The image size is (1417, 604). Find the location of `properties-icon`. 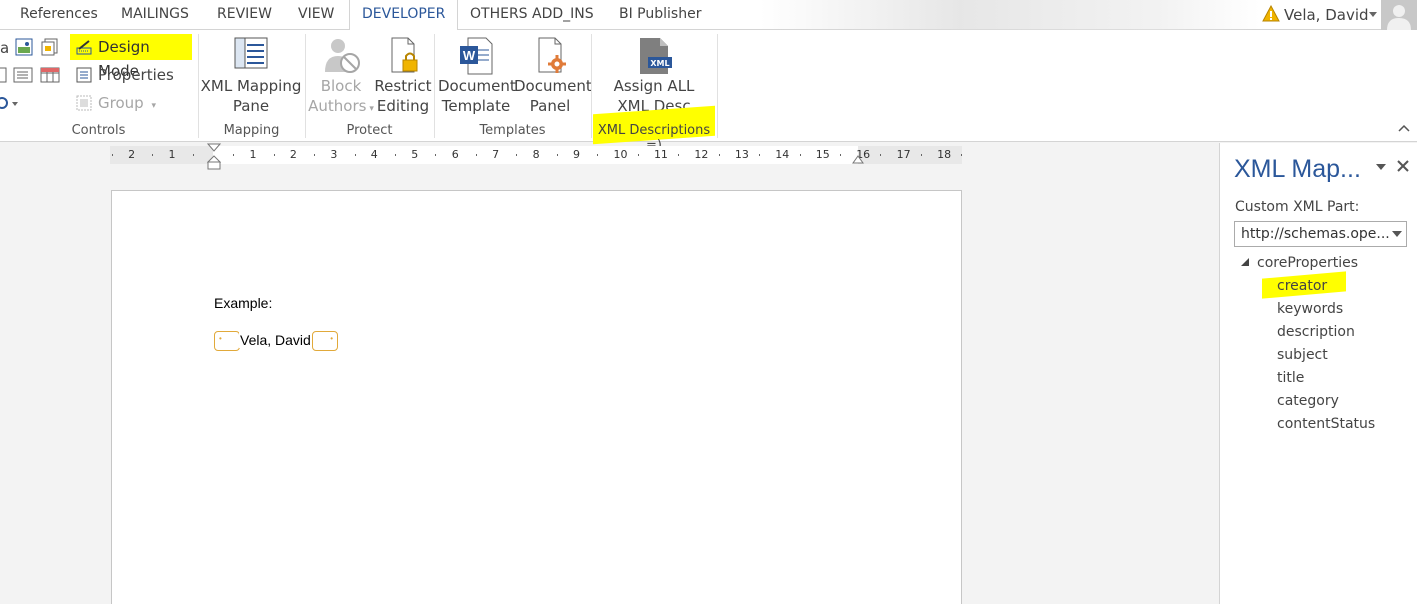

properties-icon is located at coordinates (84, 75).